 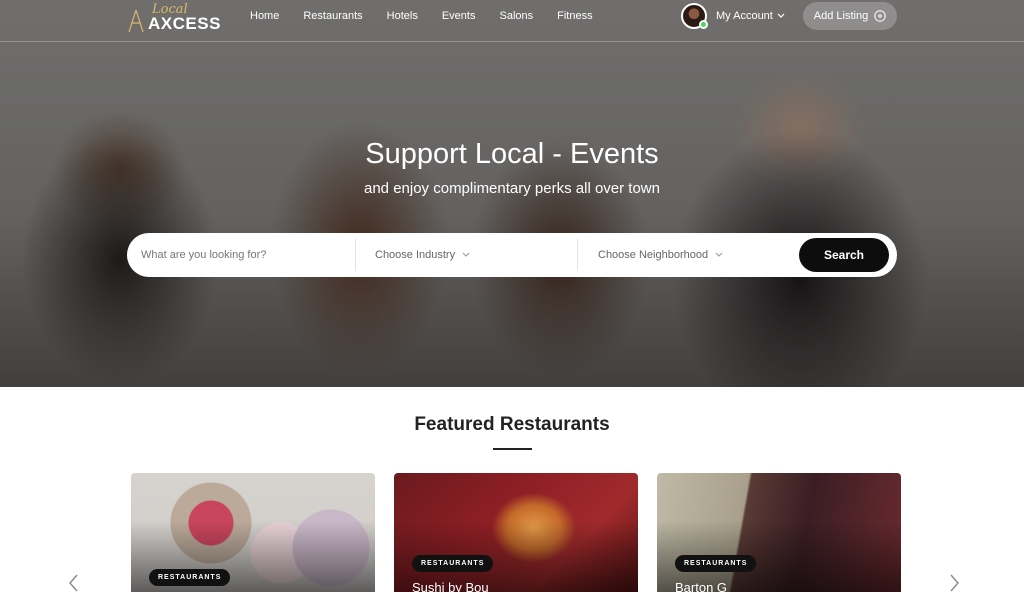 I want to click on neighborhood-select: Choose Neighborhood, so click(x=660, y=255).